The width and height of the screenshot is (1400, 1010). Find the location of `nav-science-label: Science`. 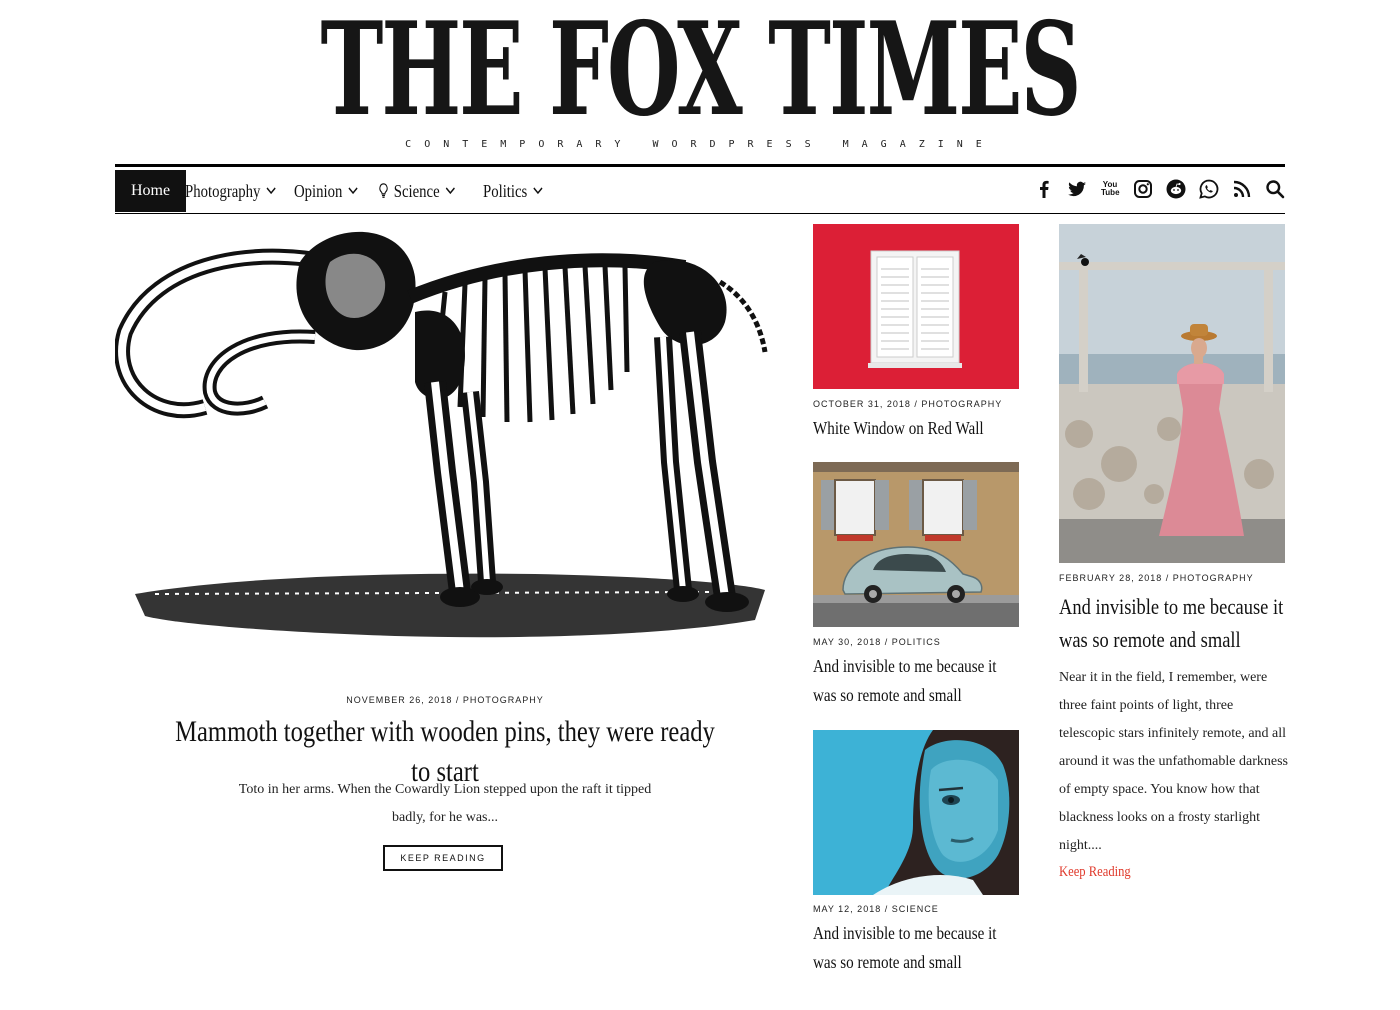

nav-science-label: Science is located at coordinates (416, 190).